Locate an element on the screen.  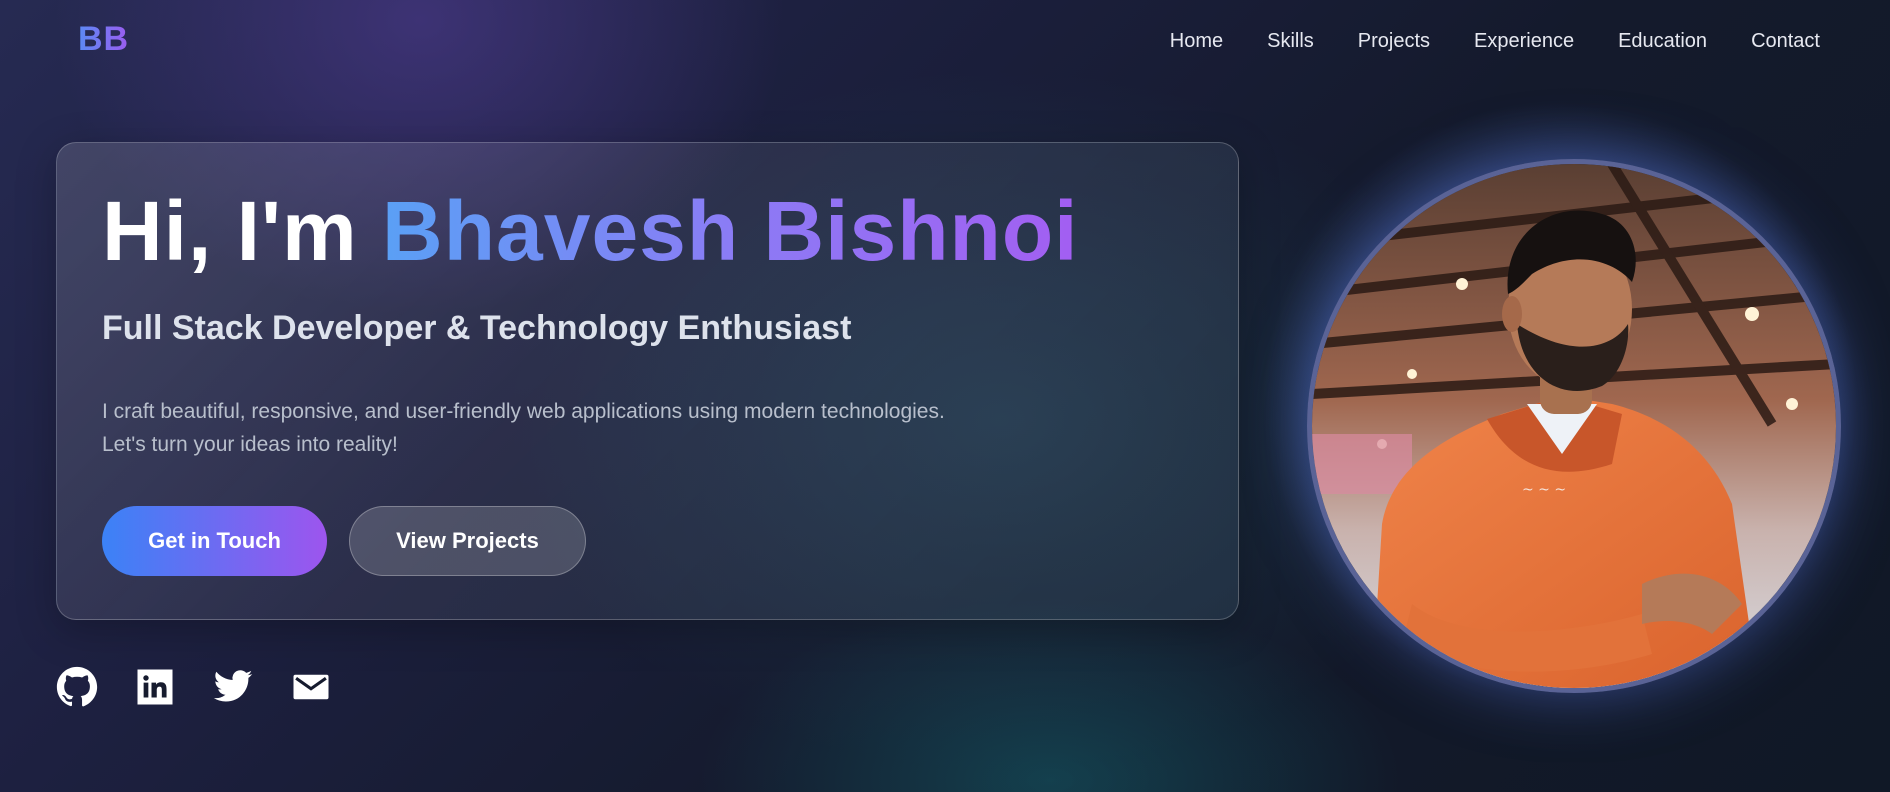
greeting-prefix: Hi, I'm is located at coordinates (230, 231).